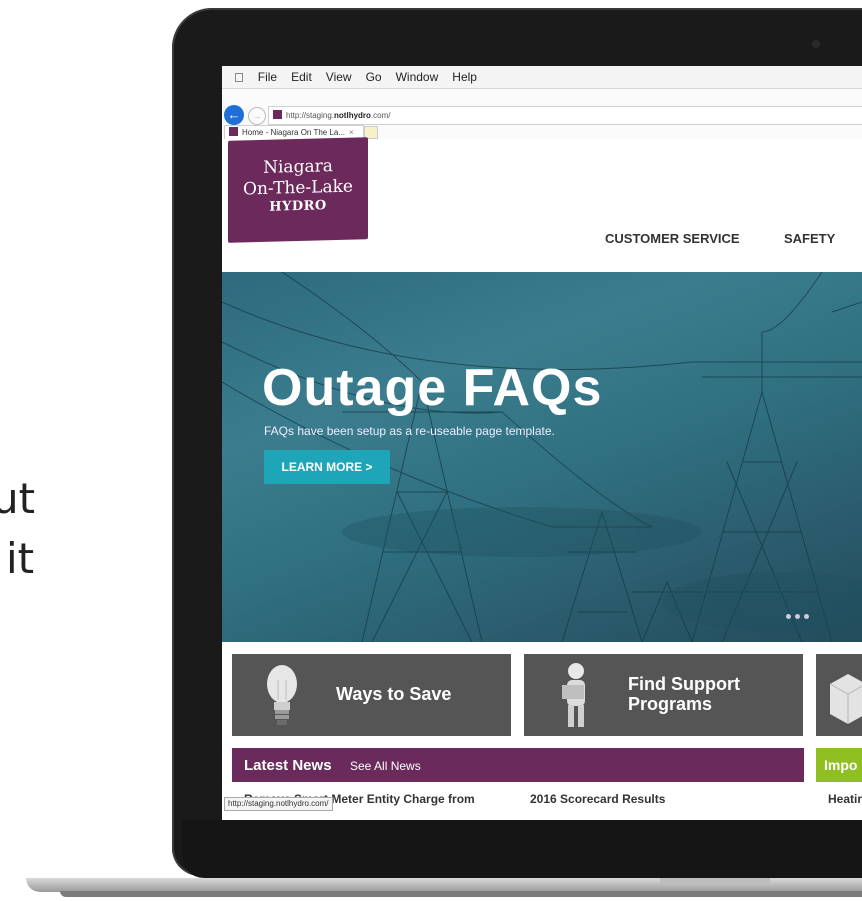  I want to click on laptop-notch, so click(715, 881).